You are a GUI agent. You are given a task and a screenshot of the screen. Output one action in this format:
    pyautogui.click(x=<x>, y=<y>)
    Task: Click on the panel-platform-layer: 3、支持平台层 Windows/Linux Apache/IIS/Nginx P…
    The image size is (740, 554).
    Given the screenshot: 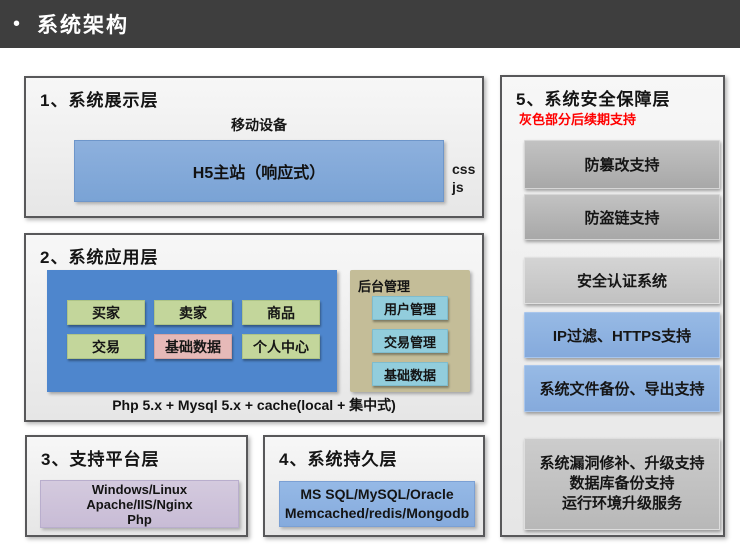 What is the action you would take?
    pyautogui.click(x=136, y=486)
    